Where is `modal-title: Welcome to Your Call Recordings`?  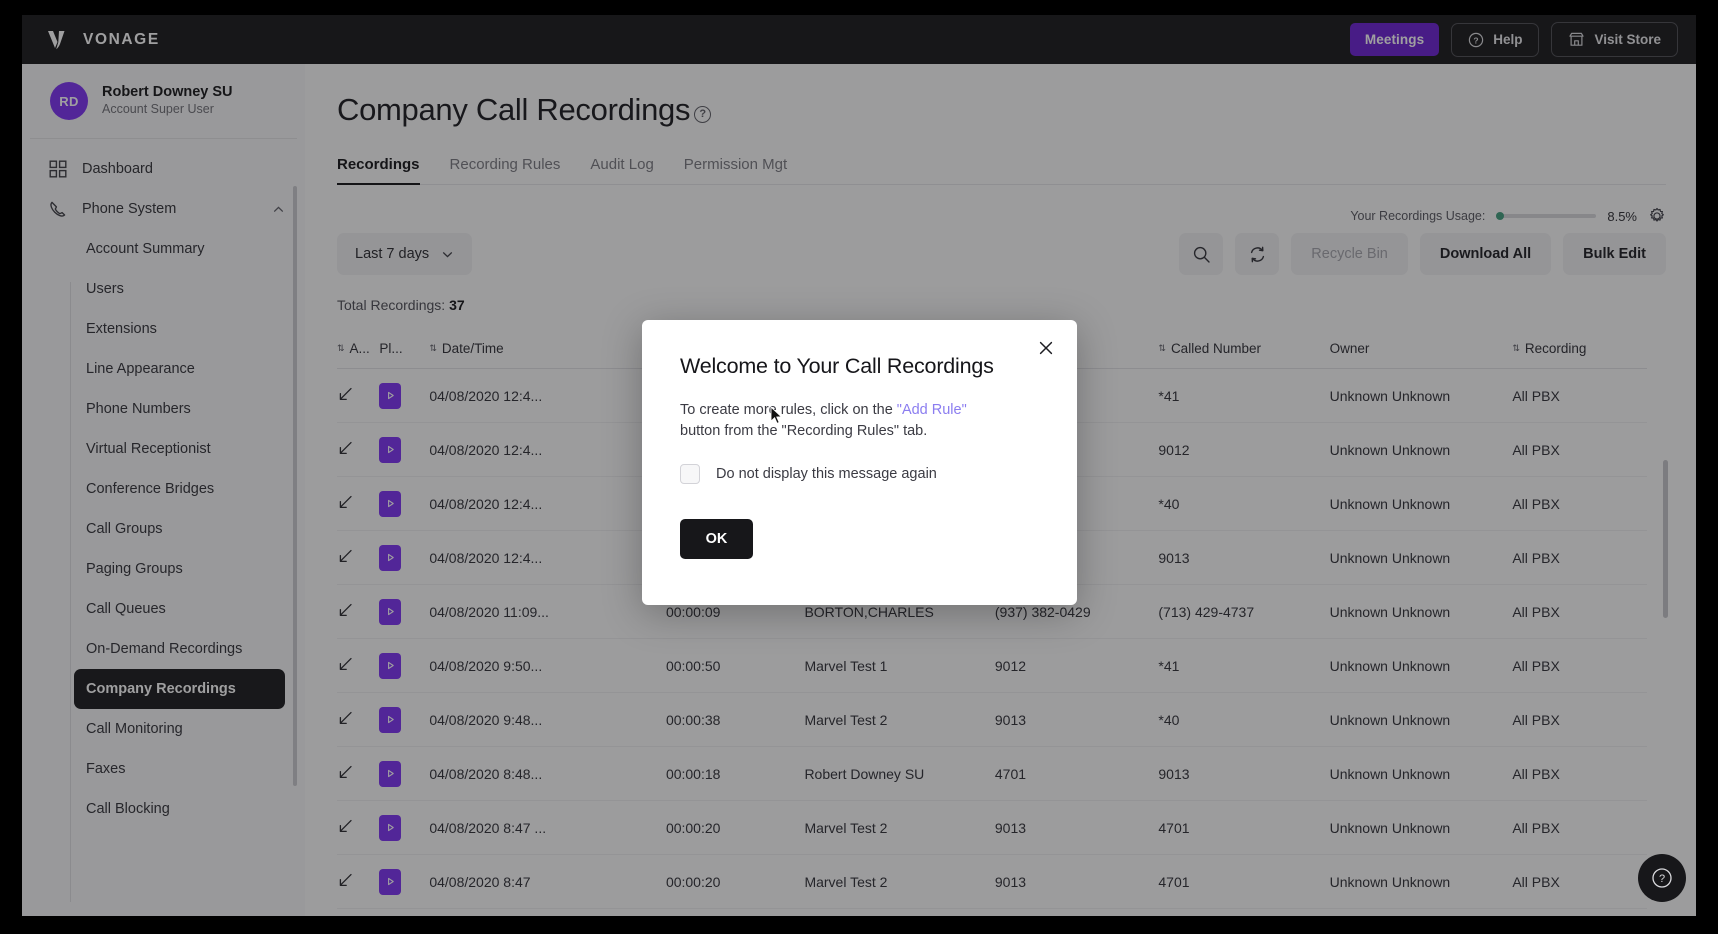 modal-title: Welcome to Your Call Recordings is located at coordinates (837, 366).